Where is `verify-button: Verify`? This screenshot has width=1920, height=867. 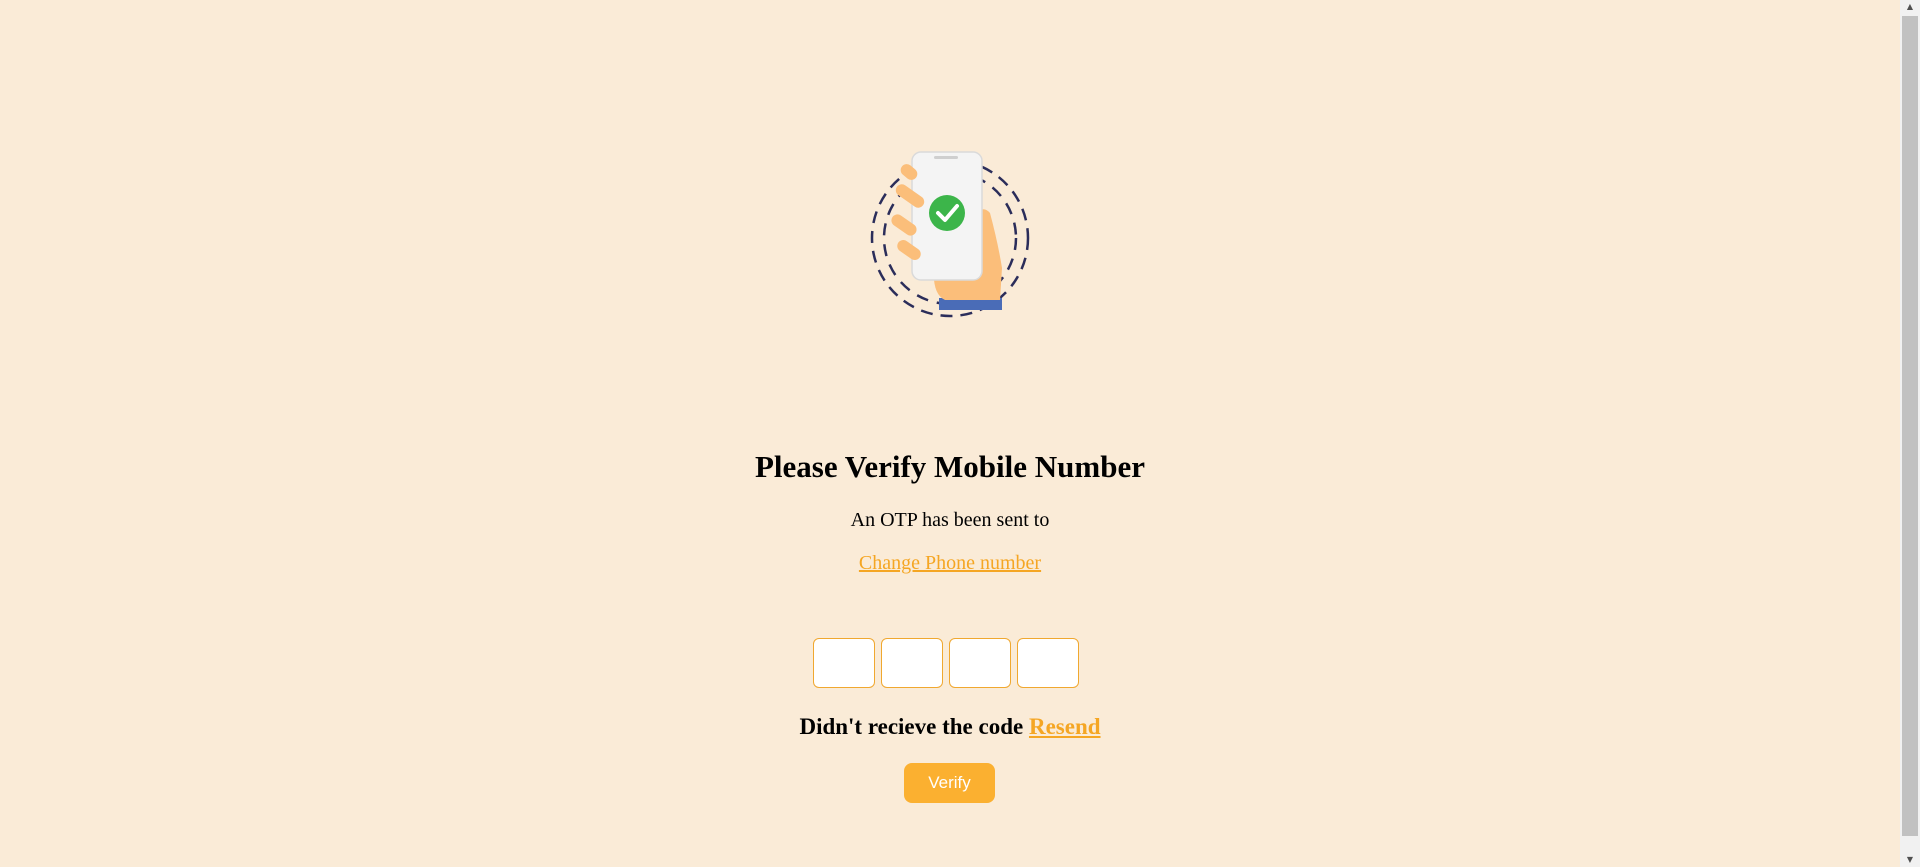
verify-button: Verify is located at coordinates (949, 783).